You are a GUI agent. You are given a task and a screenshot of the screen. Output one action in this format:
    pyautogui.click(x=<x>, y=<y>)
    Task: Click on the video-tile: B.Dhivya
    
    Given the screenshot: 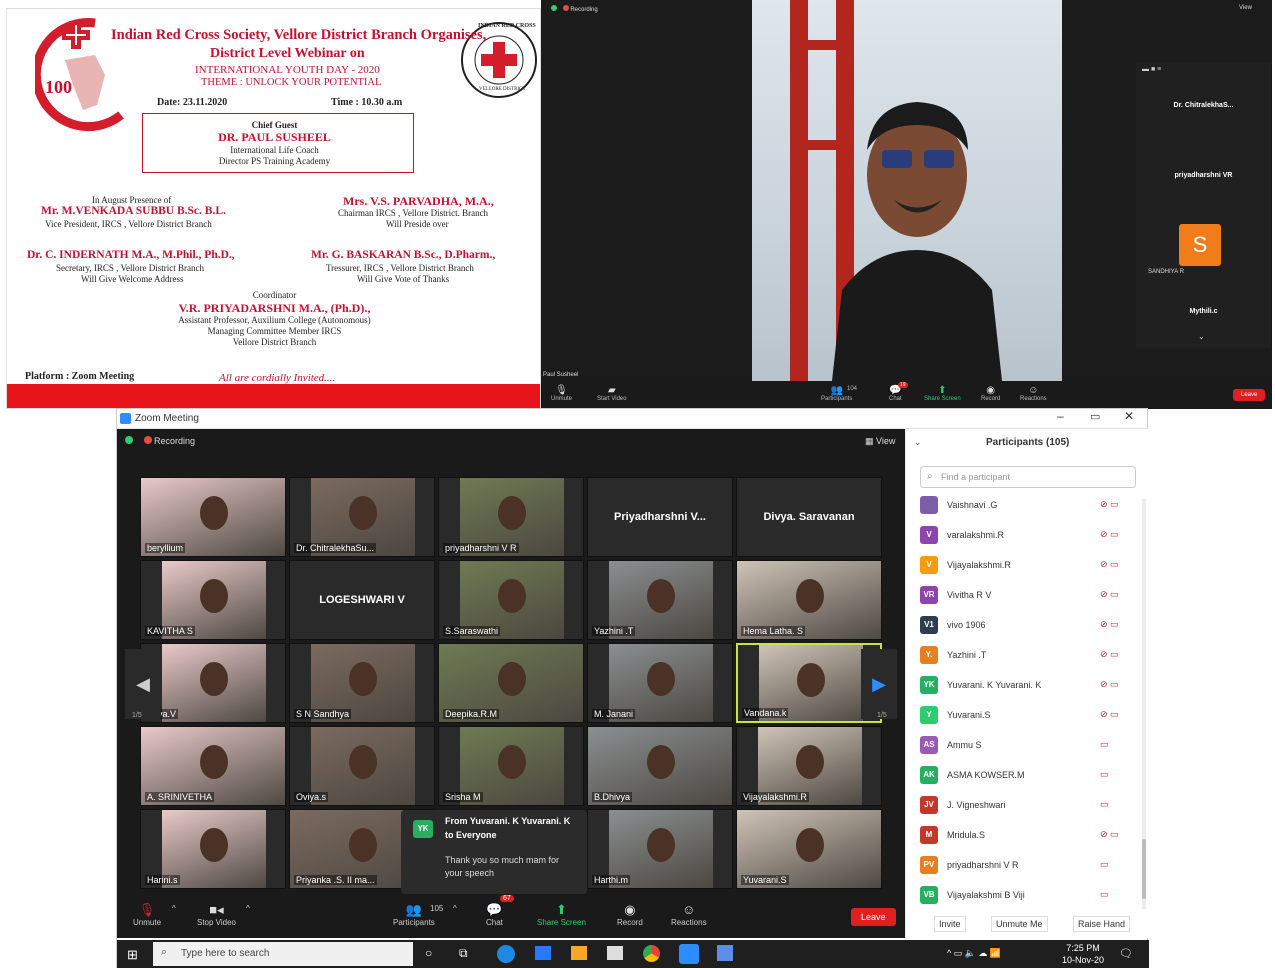 What is the action you would take?
    pyautogui.click(x=660, y=766)
    